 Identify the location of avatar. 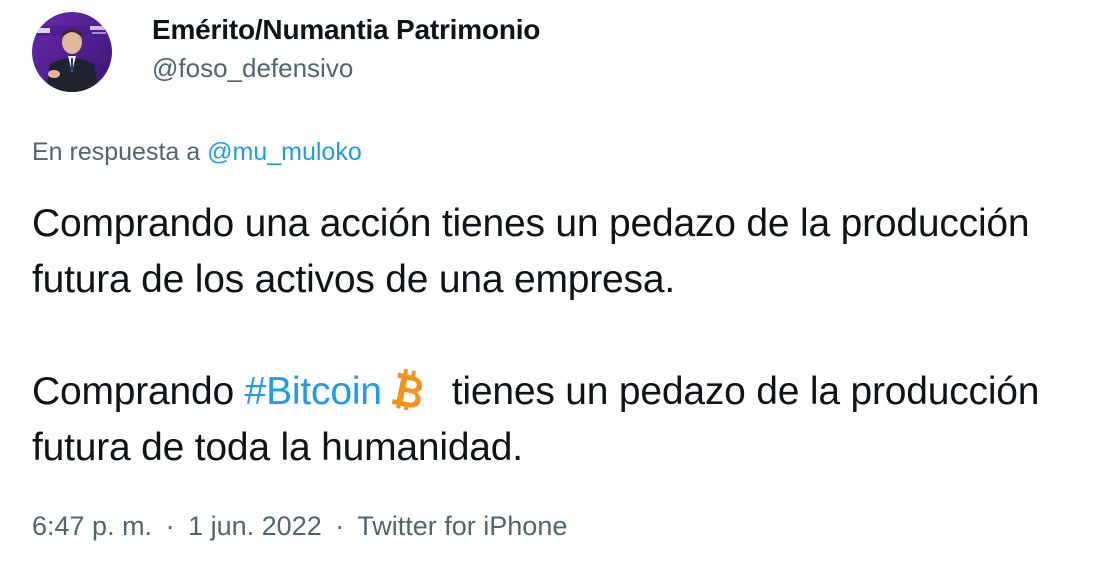
(72, 52).